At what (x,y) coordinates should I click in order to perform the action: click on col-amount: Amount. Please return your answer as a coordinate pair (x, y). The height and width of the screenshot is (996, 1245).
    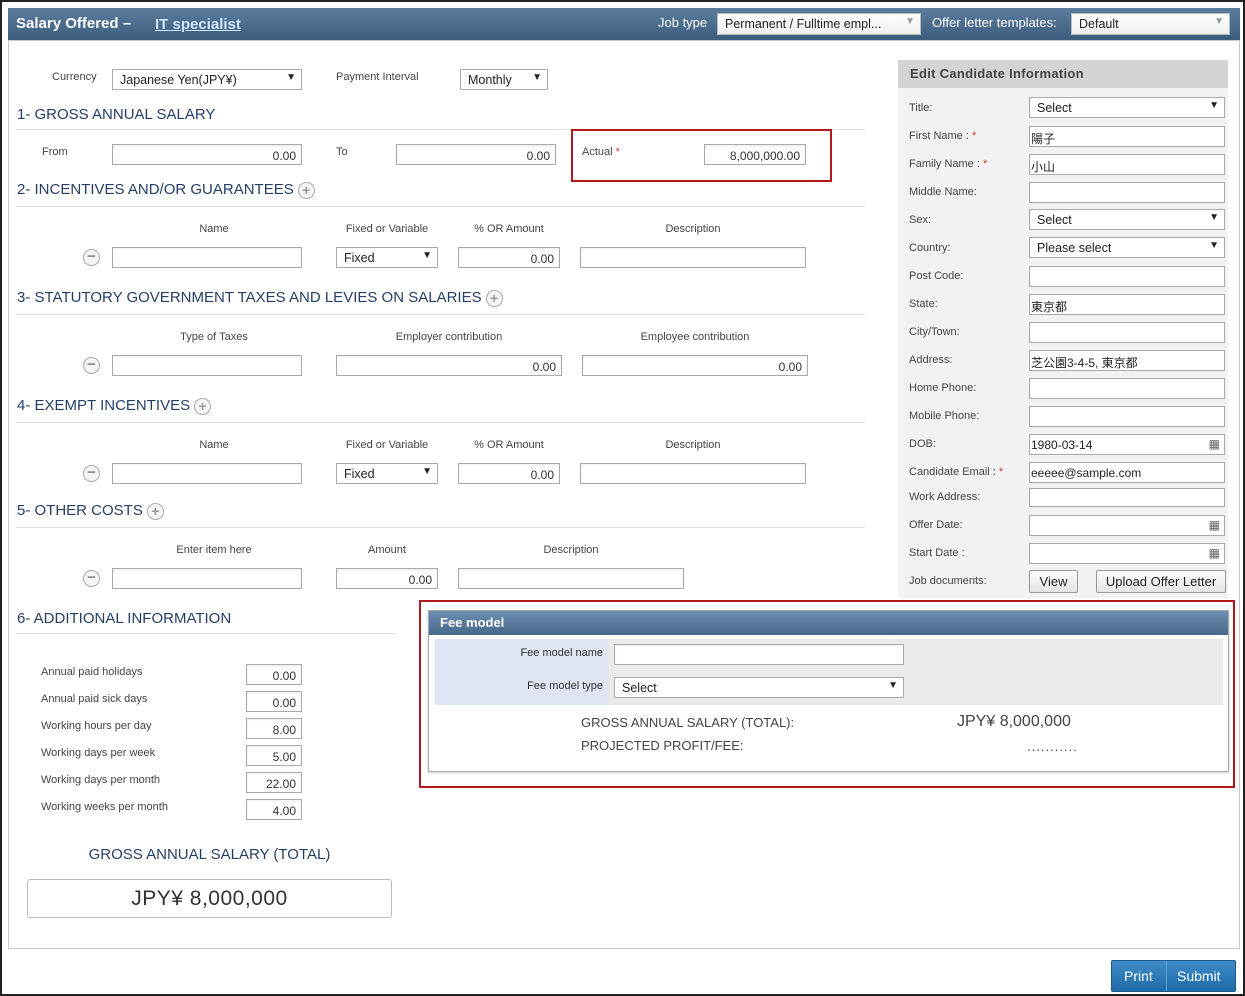
    Looking at the image, I should click on (387, 550).